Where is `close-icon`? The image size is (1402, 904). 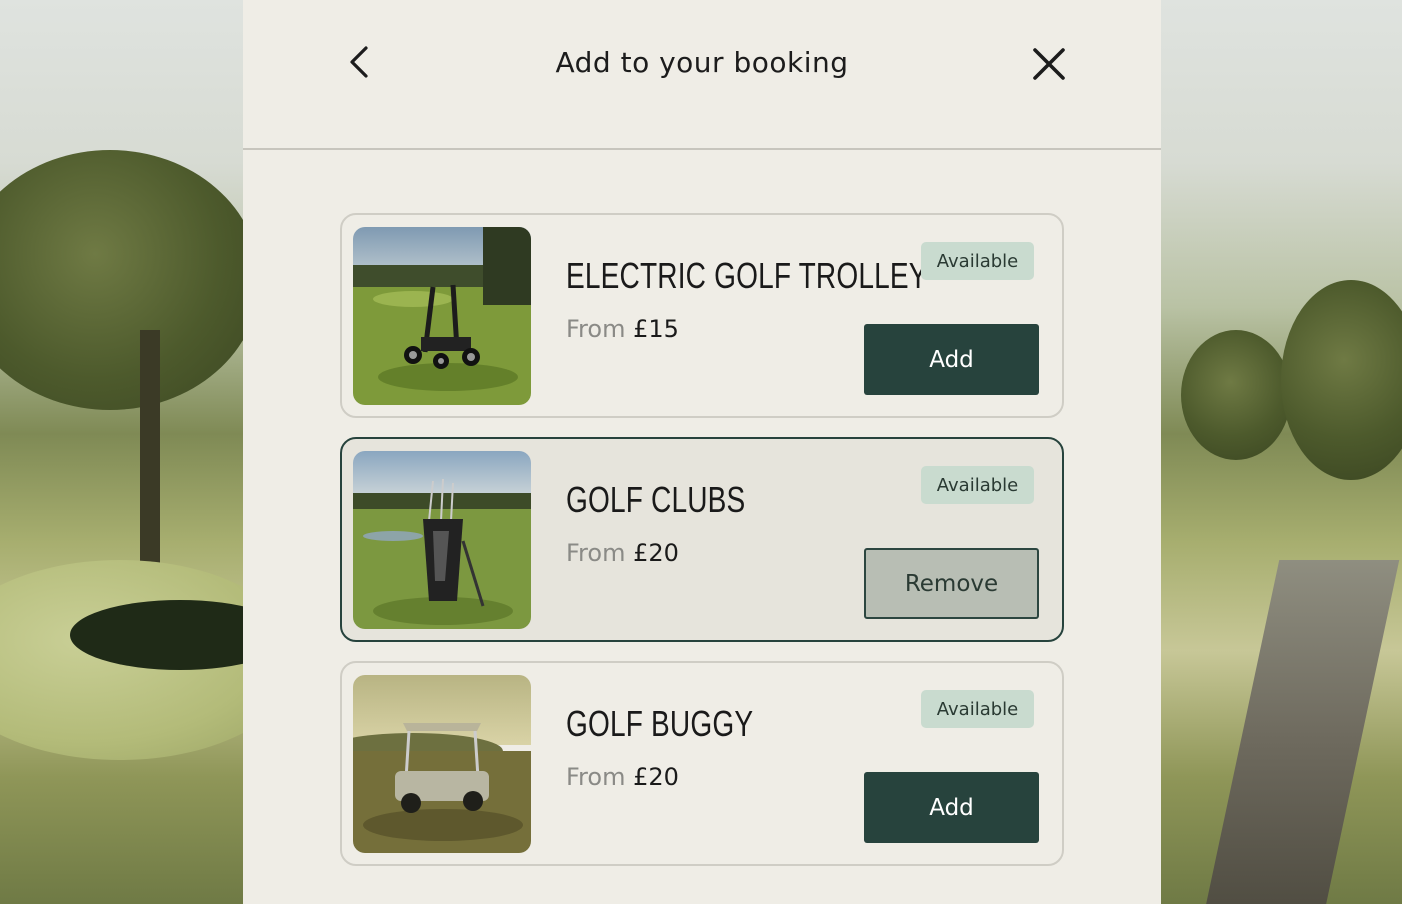 close-icon is located at coordinates (1049, 66).